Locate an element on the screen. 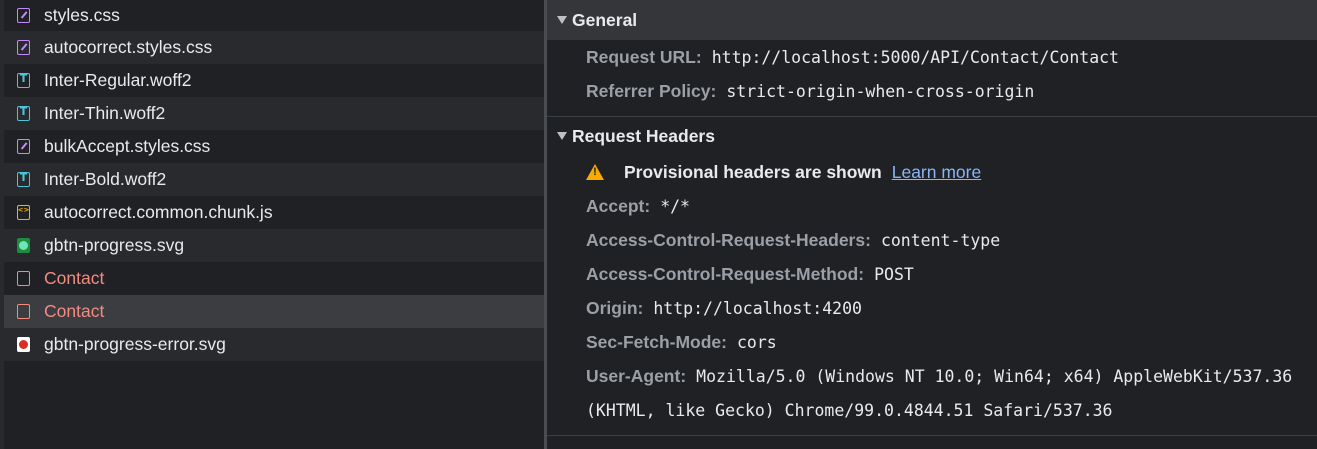 The image size is (1317, 449). request-headers-section-header: Request Headers is located at coordinates (932, 136).